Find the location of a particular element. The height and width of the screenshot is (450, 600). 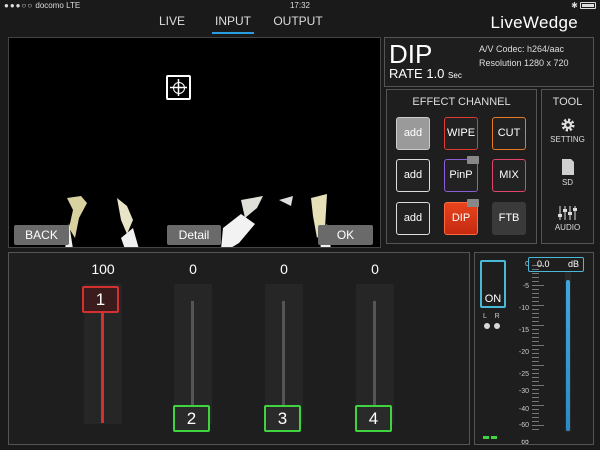

dip-button: DIP is located at coordinates (461, 217).